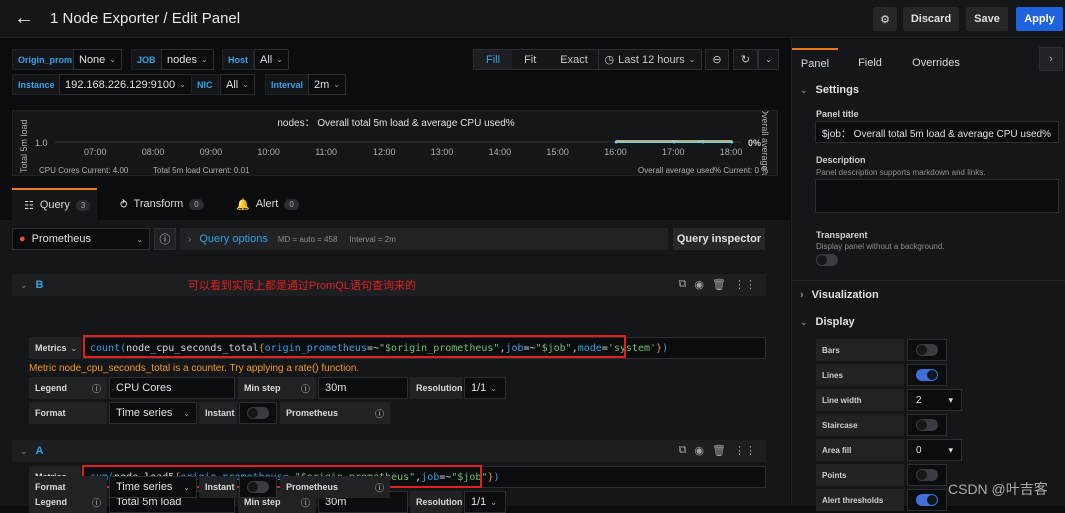  What do you see at coordinates (827, 322) in the screenshot?
I see `section-display: ⌄ Display` at bounding box center [827, 322].